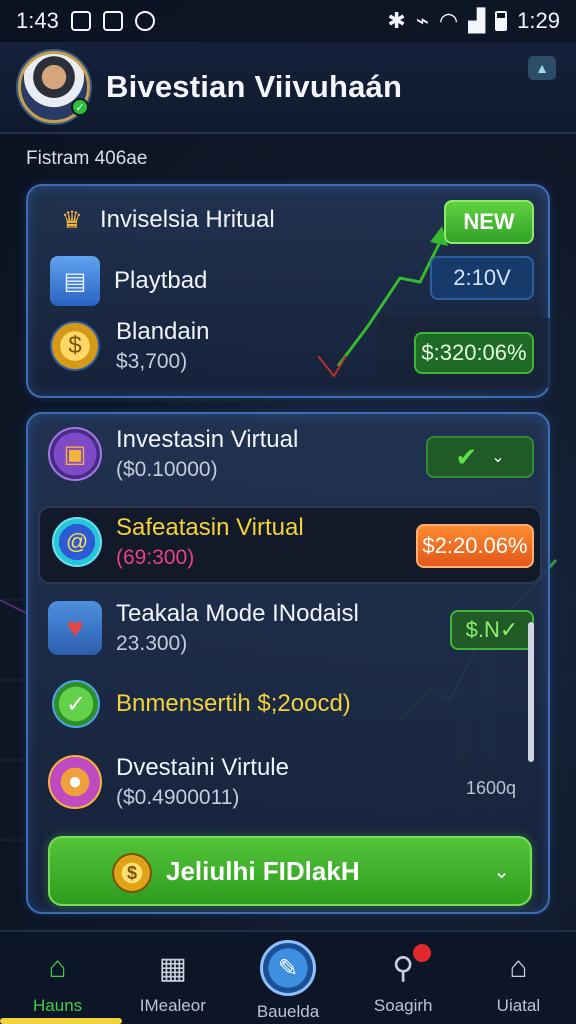  What do you see at coordinates (167, 469) in the screenshot?
I see `row-value: ($0.10000)` at bounding box center [167, 469].